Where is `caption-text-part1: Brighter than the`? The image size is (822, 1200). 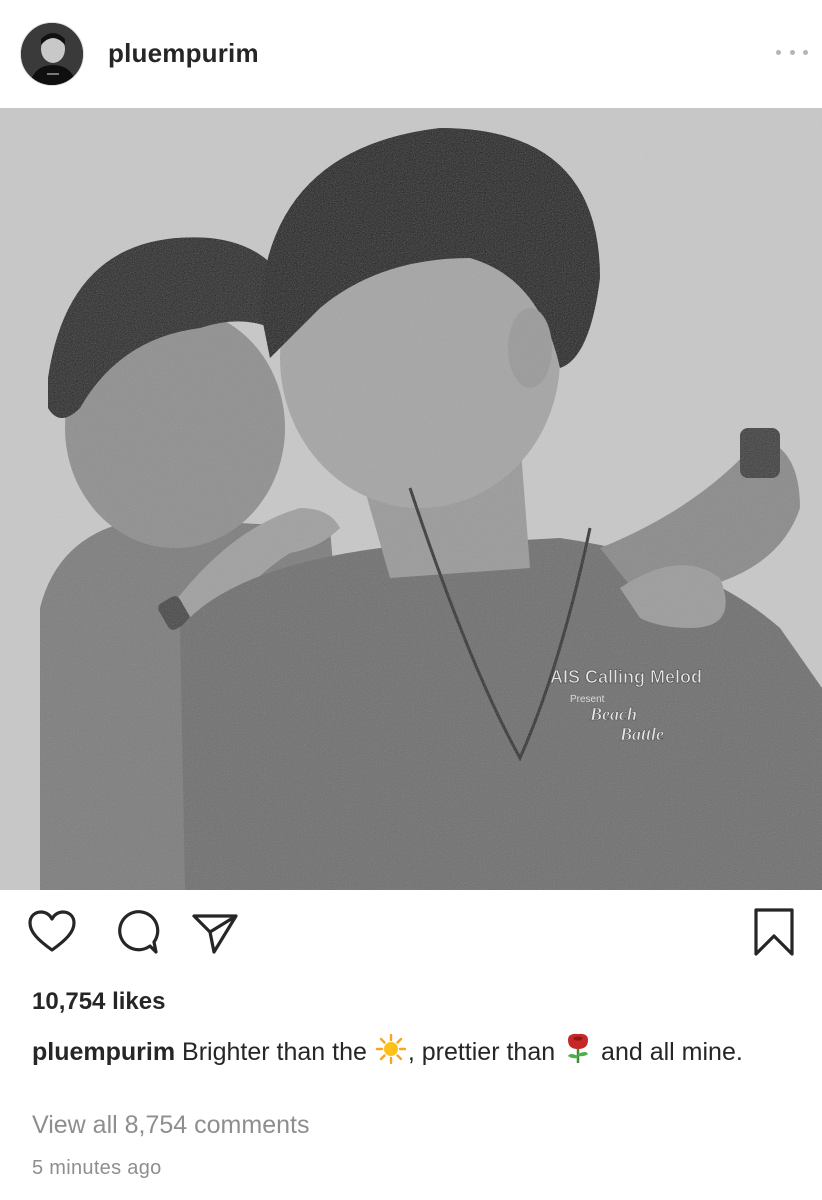 caption-text-part1: Brighter than the is located at coordinates (274, 1052).